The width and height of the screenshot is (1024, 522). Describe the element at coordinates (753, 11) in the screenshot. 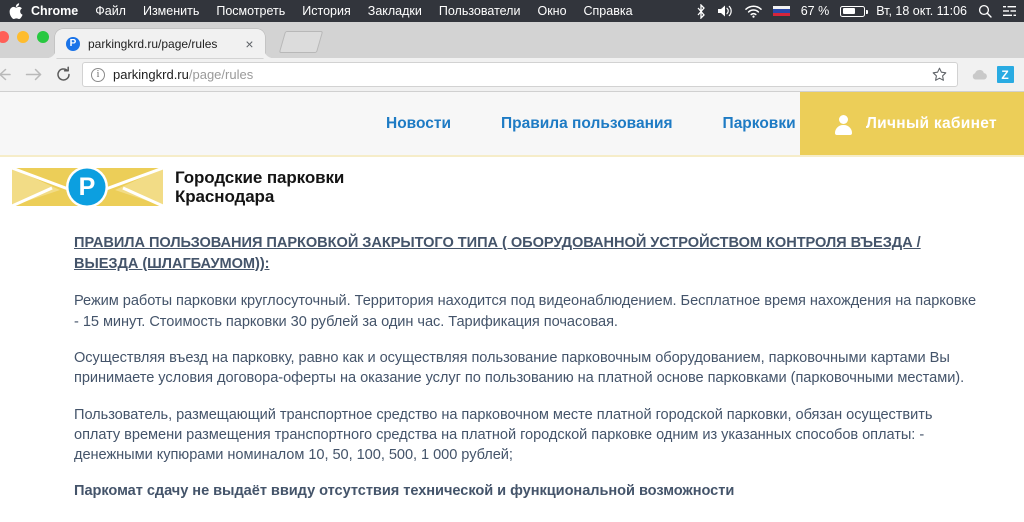

I see `wifi-icon` at that location.